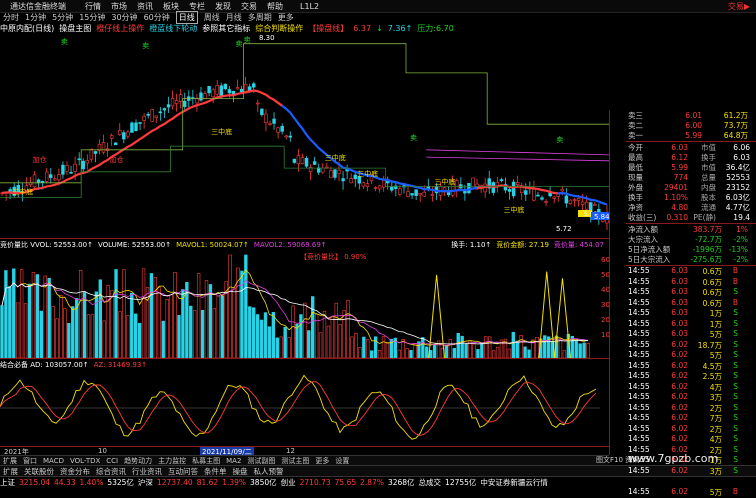 The height and width of the screenshot is (498, 756). Describe the element at coordinates (742, 229) in the screenshot. I see `flow-pct: 1%` at that location.